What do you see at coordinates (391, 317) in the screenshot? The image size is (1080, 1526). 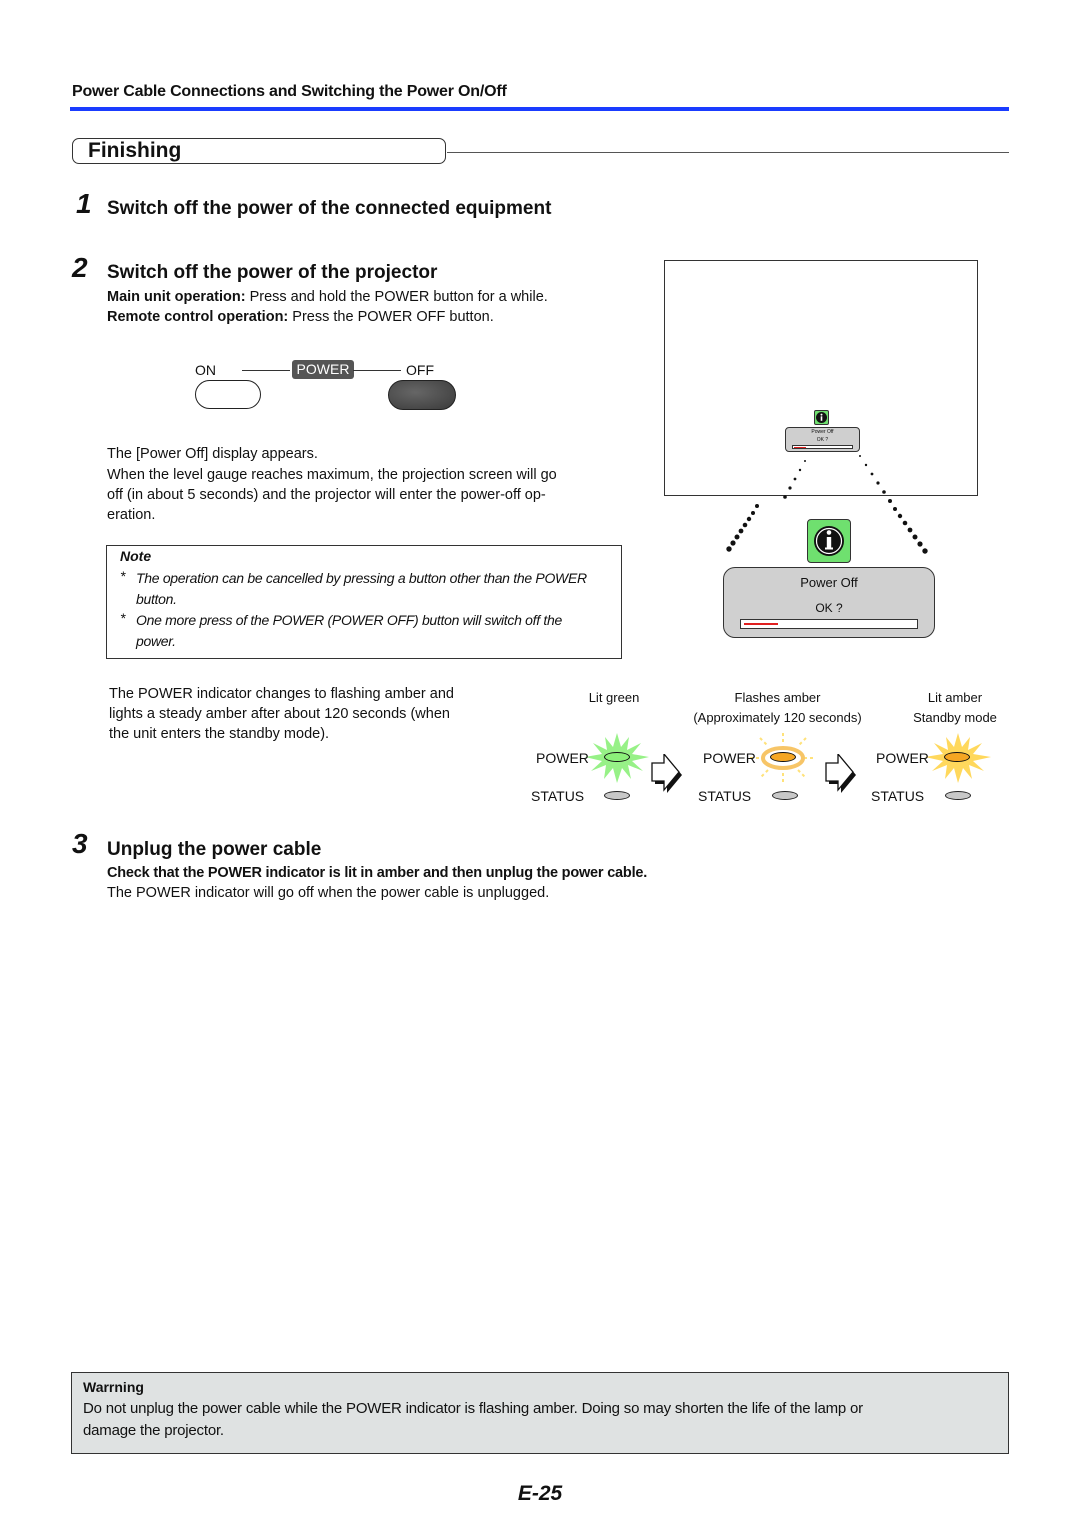 I see `remote-text: Press the POWER OFF button.` at bounding box center [391, 317].